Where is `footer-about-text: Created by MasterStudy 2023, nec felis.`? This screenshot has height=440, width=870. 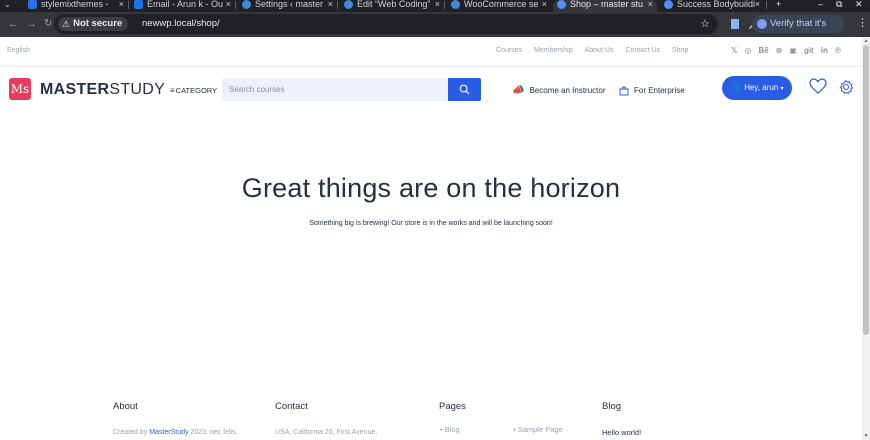 footer-about-text: Created by MasterStudy 2023, nec felis. is located at coordinates (175, 432).